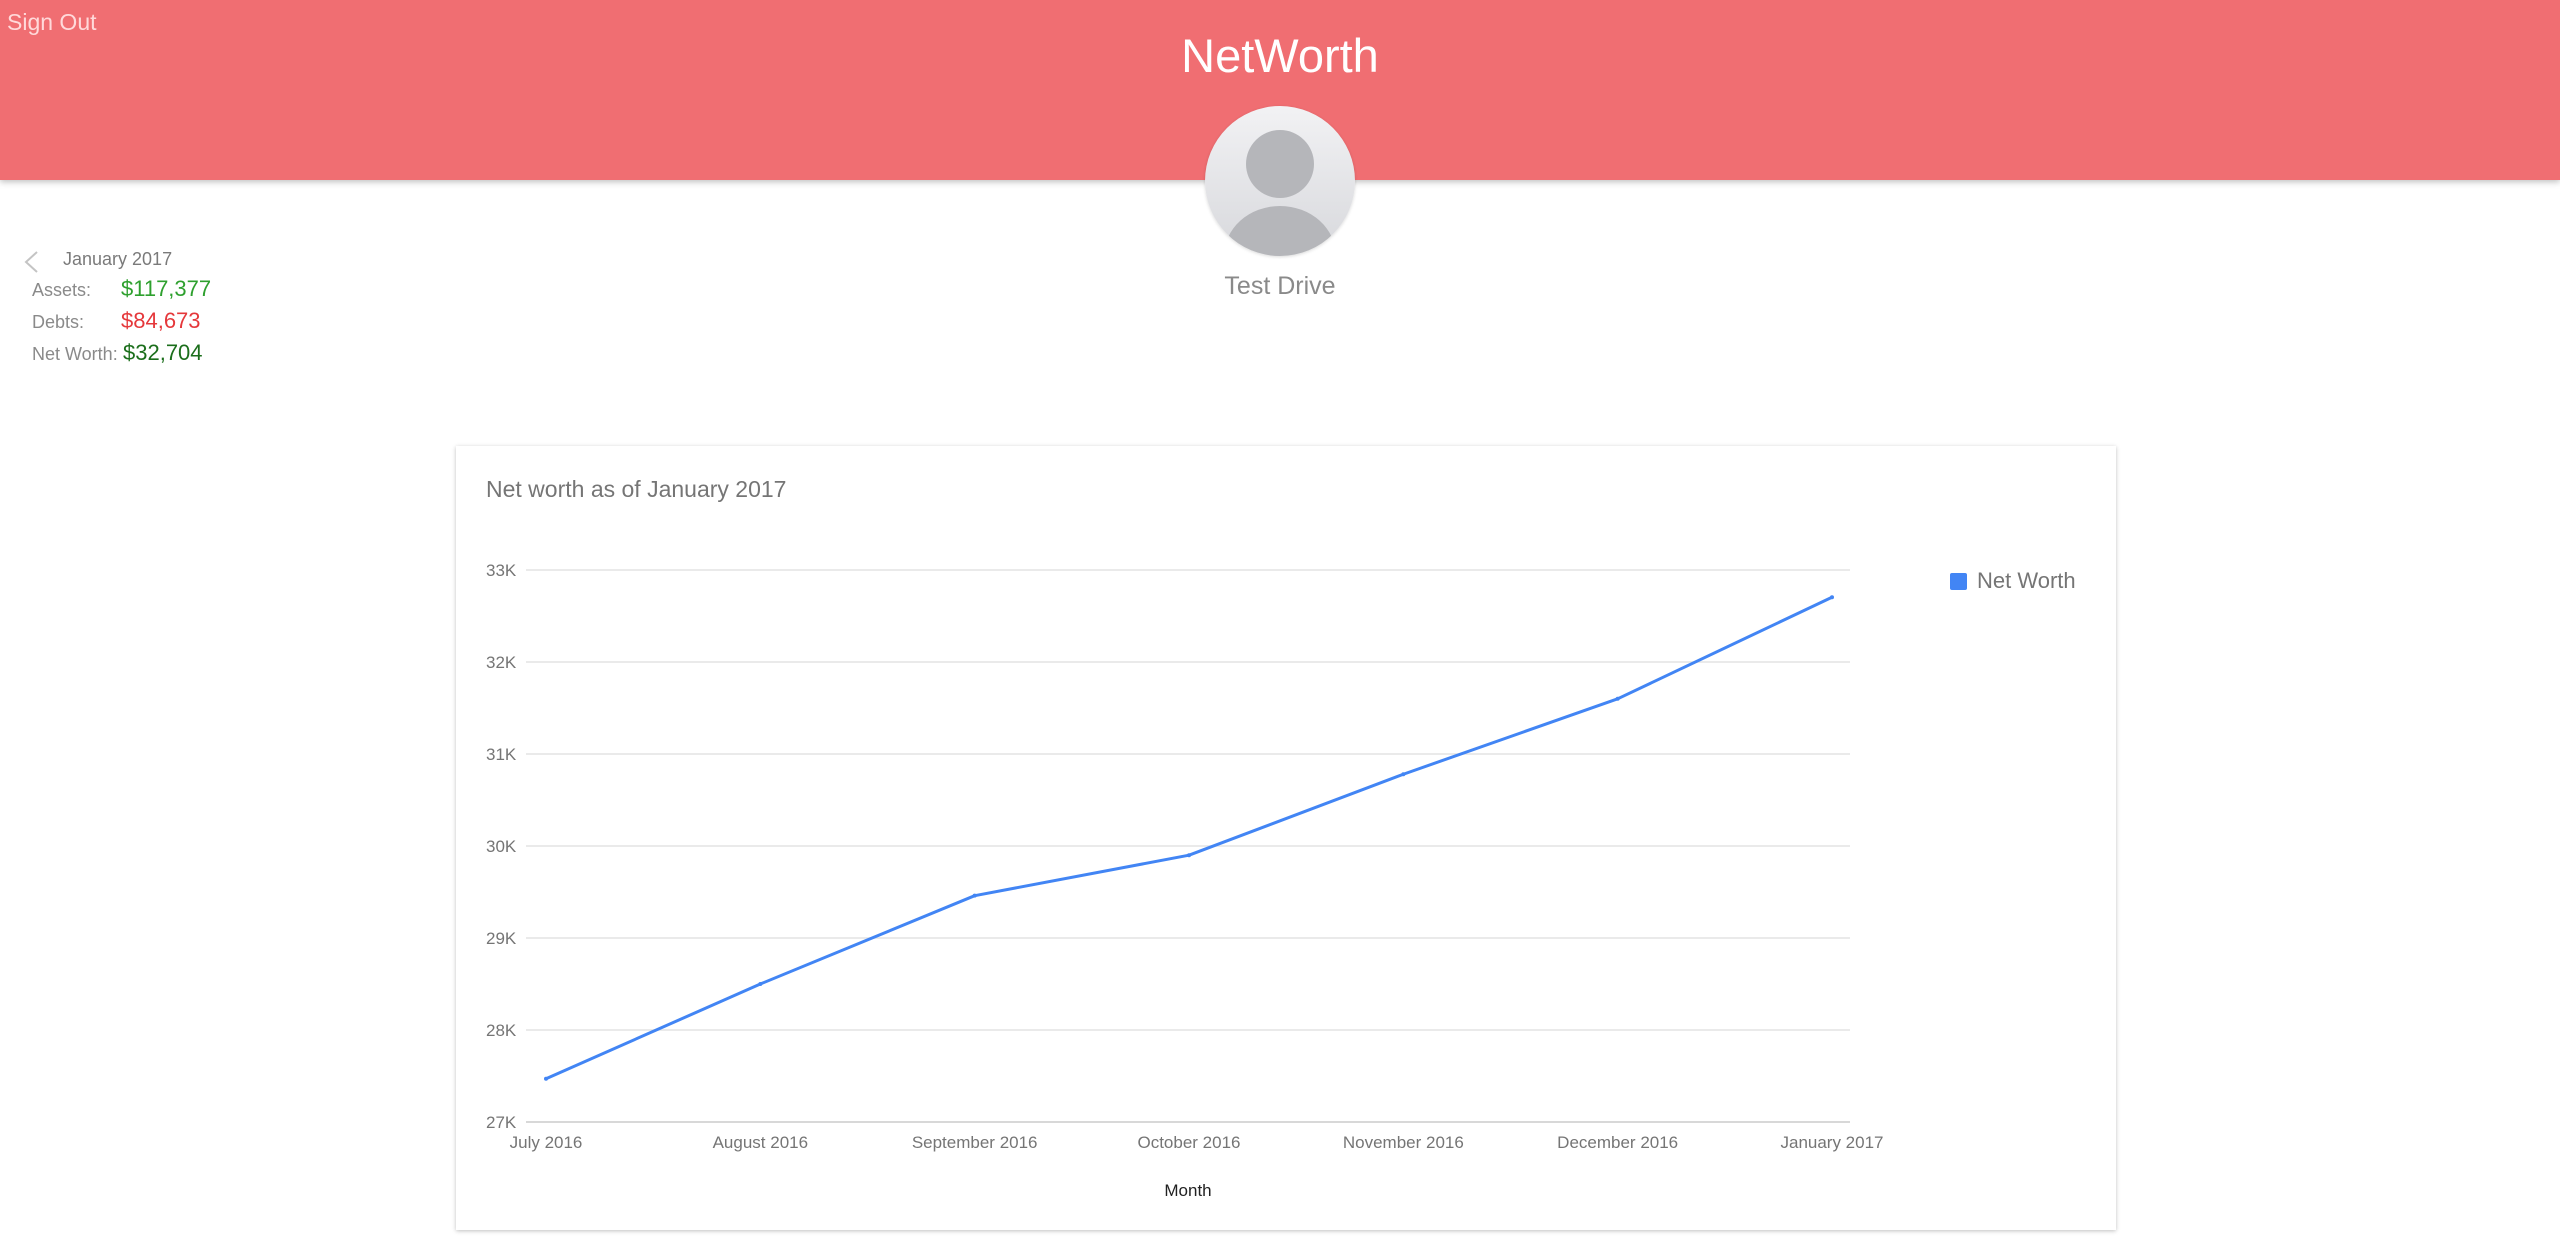  Describe the element at coordinates (501, 662) in the screenshot. I see `y-tick-label: 32K` at that location.